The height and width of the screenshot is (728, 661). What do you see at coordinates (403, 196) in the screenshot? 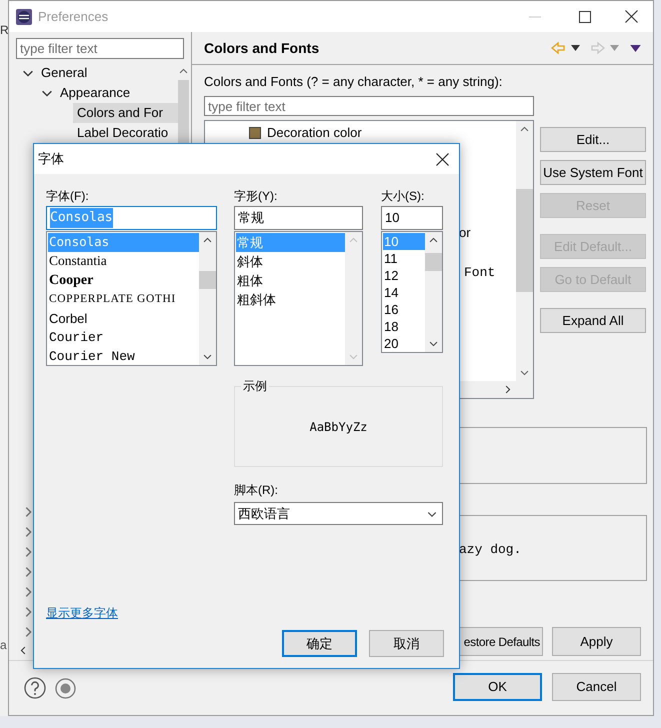
I see `field-label: 大小(S):` at bounding box center [403, 196].